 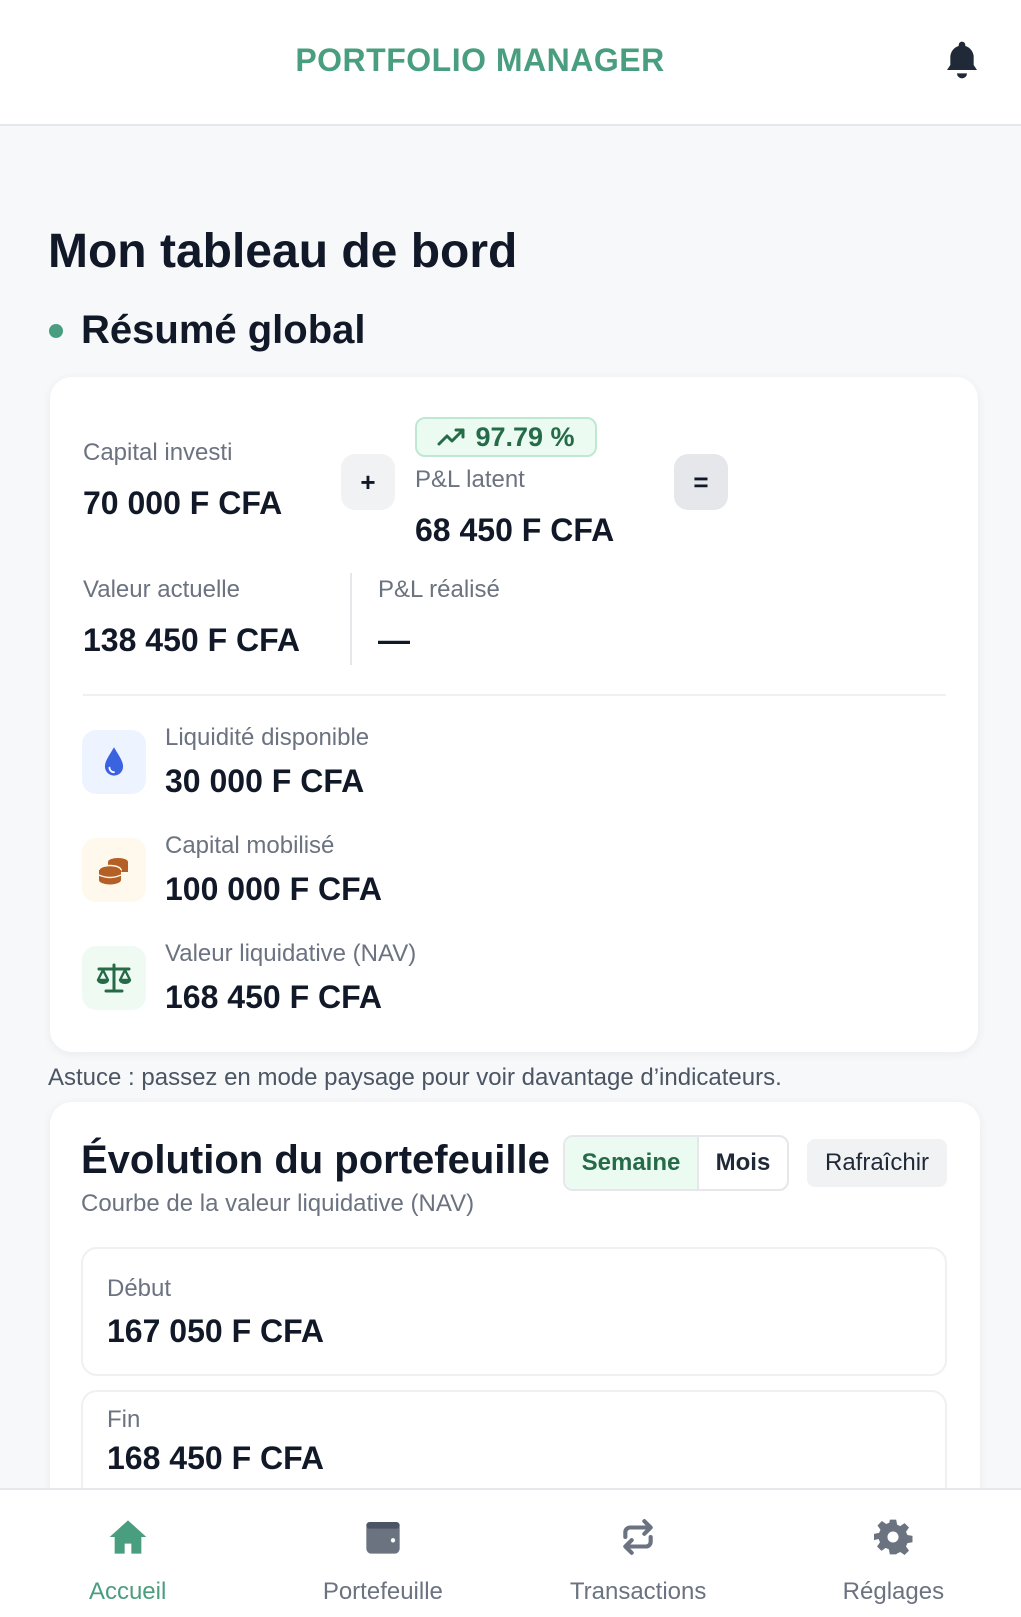 I want to click on nav-accueil: Accueil, so click(x=127, y=1553).